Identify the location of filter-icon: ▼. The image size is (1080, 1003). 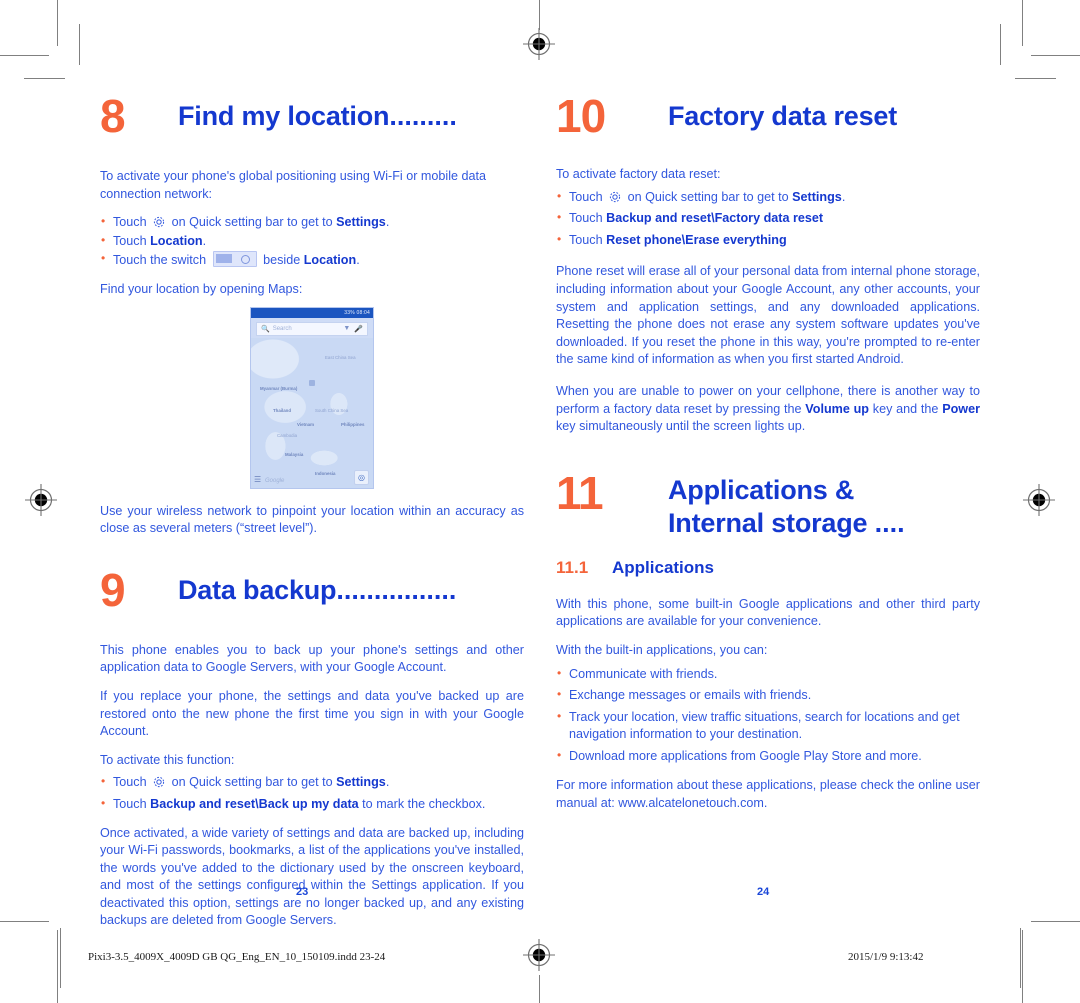
(346, 328).